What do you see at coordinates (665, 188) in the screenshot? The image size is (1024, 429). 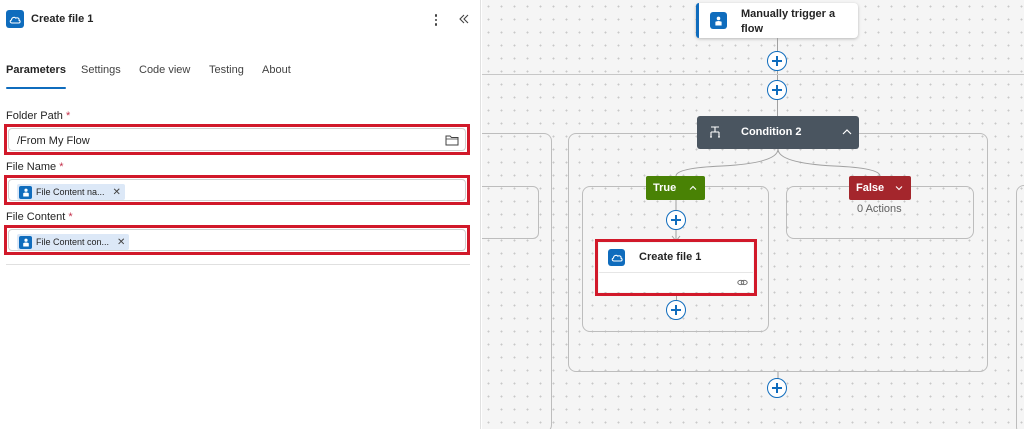 I see `true-branch-label: True` at bounding box center [665, 188].